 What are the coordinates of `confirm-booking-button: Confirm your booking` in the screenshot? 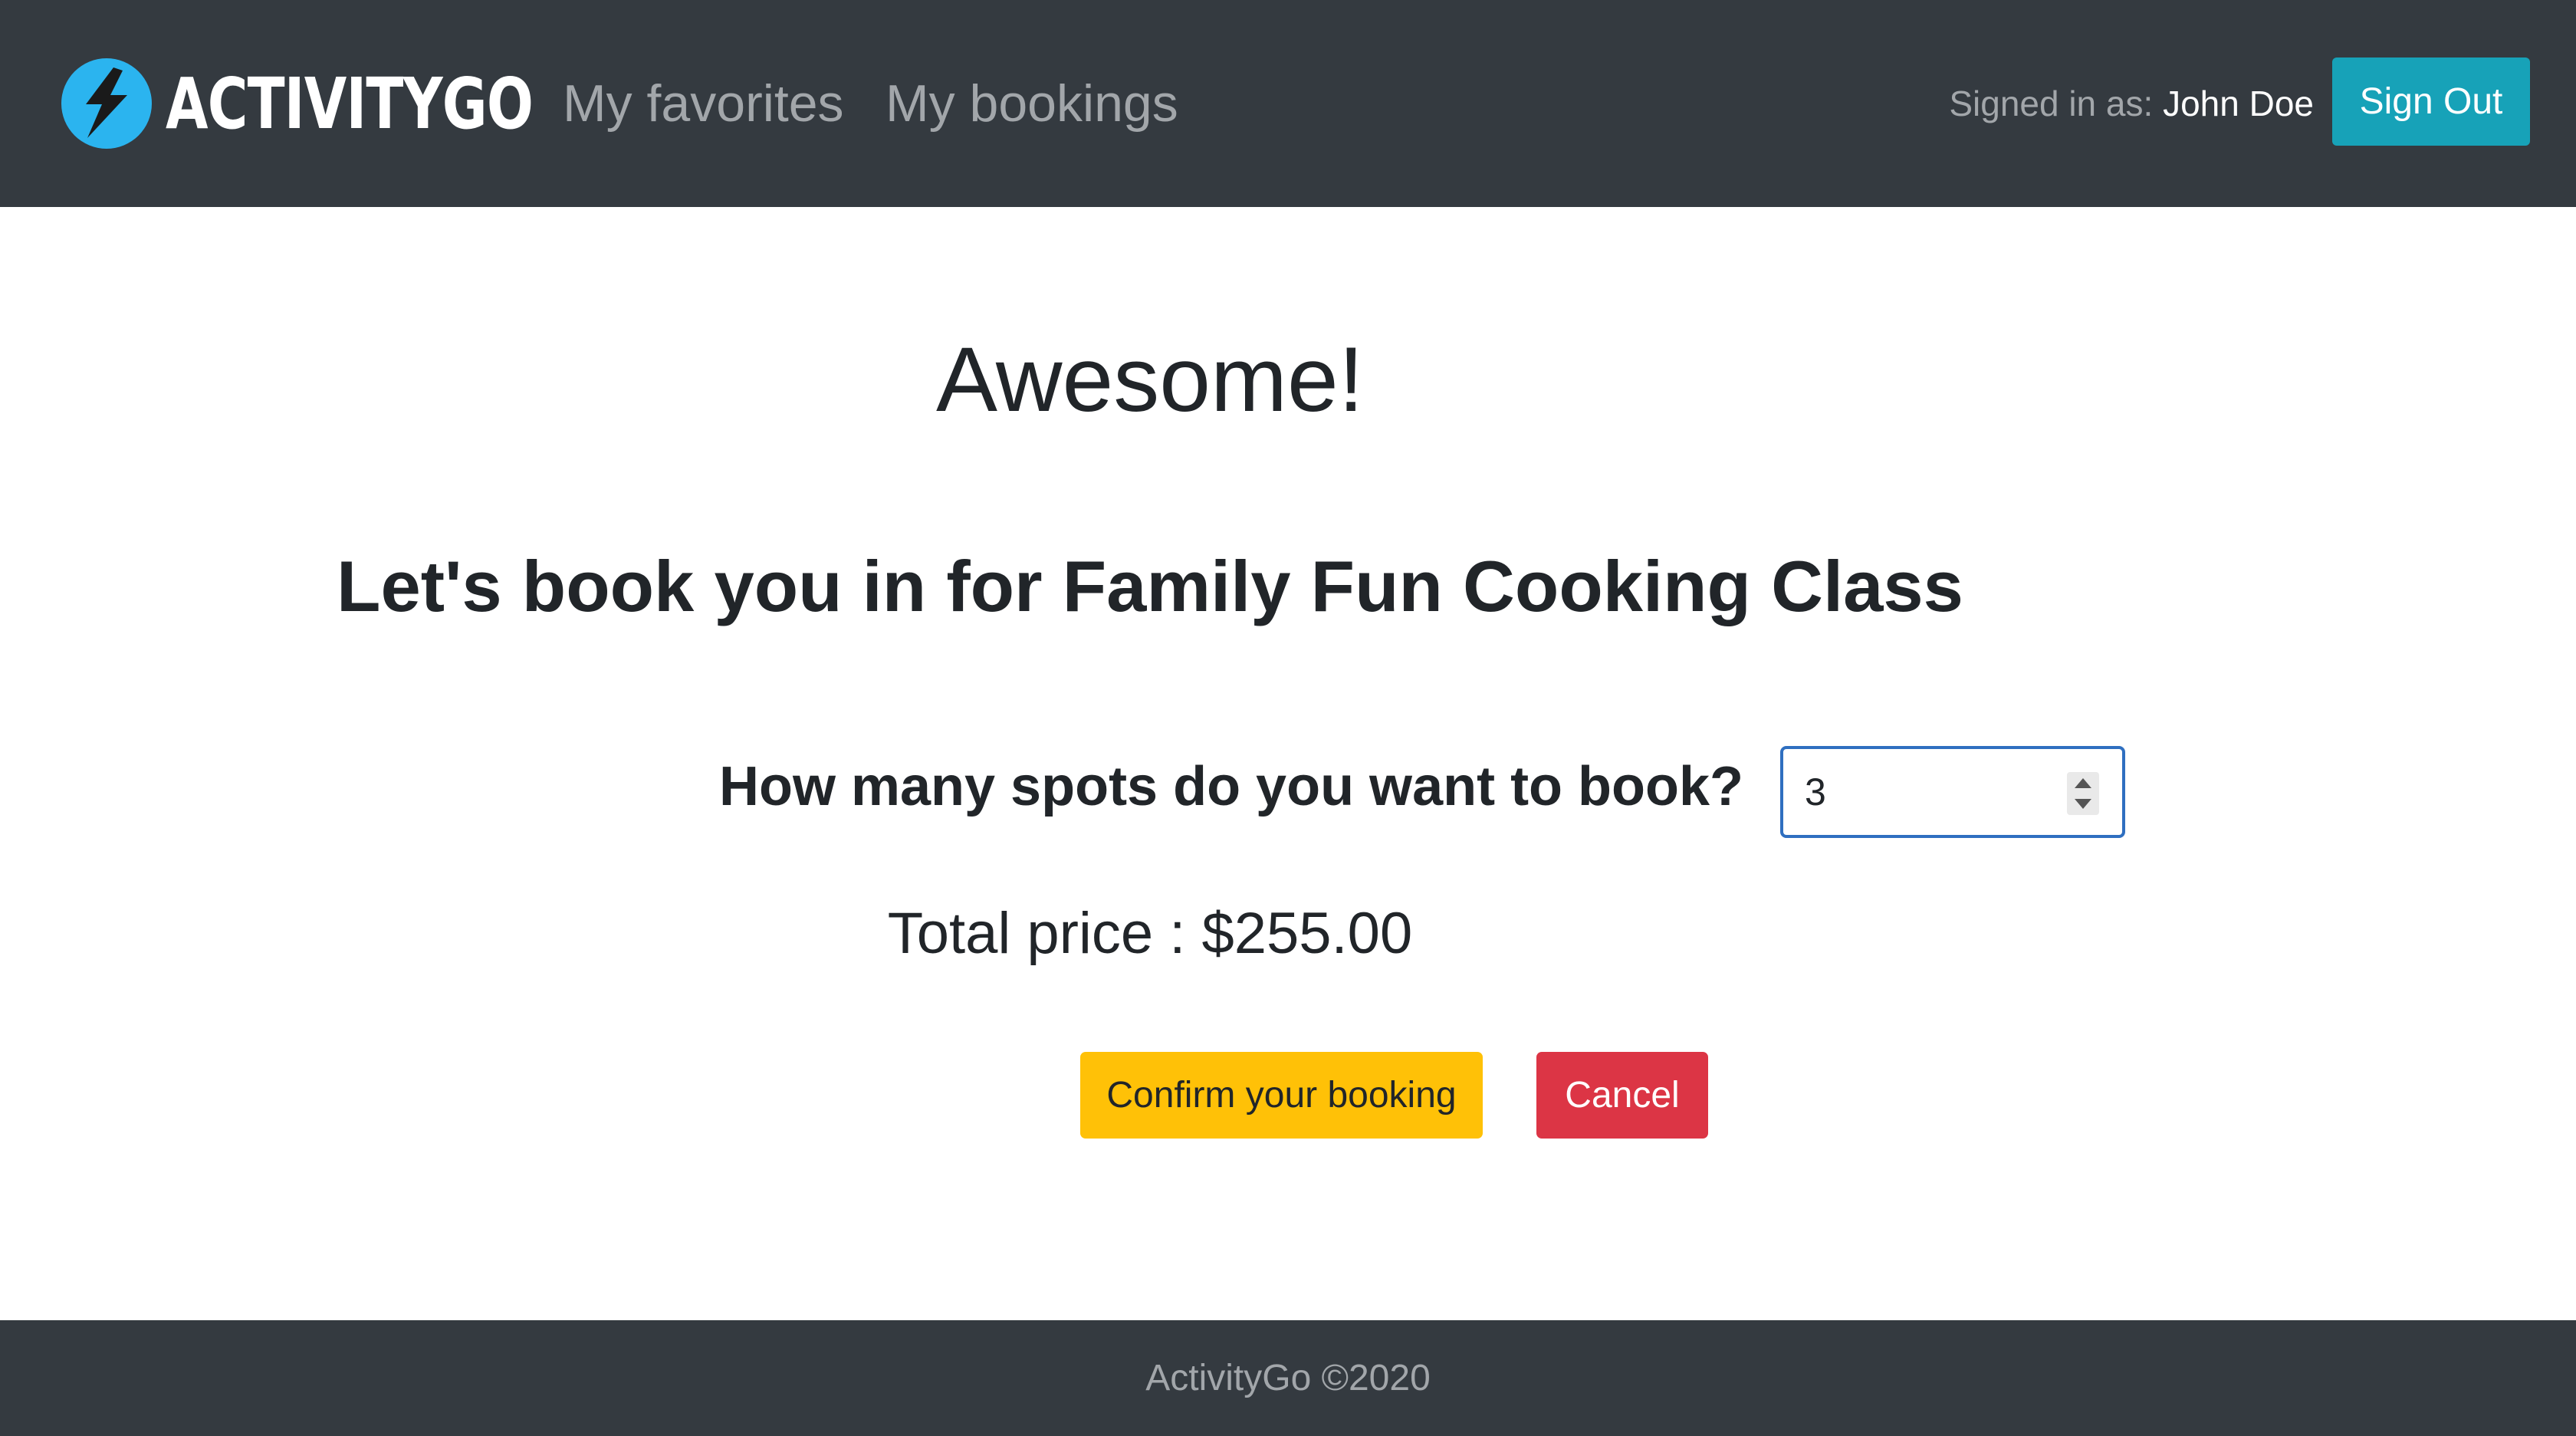 It's located at (1281, 1095).